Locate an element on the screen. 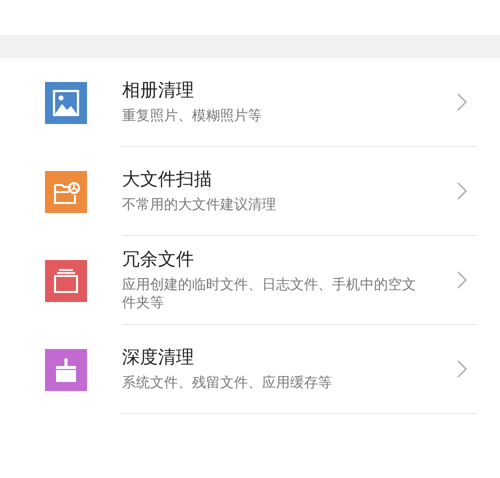 This screenshot has height=478, width=500. item-title: 大文件扫描 is located at coordinates (167, 180).